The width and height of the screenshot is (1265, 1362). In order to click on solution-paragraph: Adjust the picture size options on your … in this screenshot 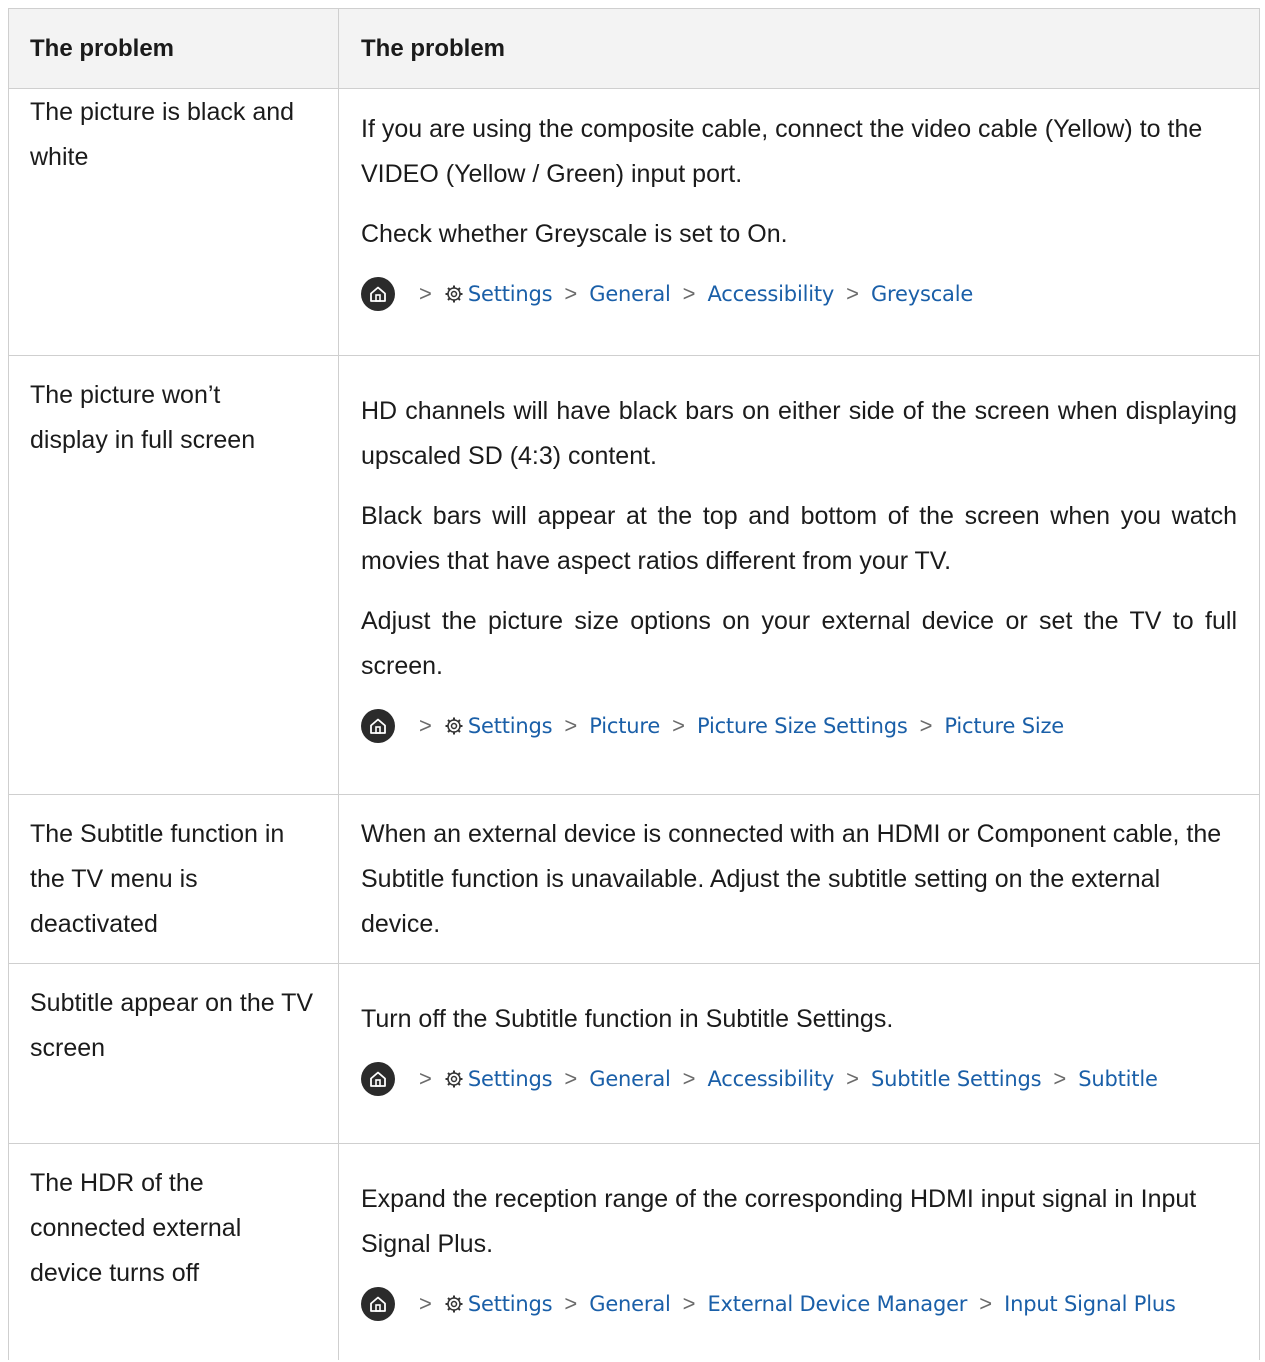, I will do `click(799, 643)`.